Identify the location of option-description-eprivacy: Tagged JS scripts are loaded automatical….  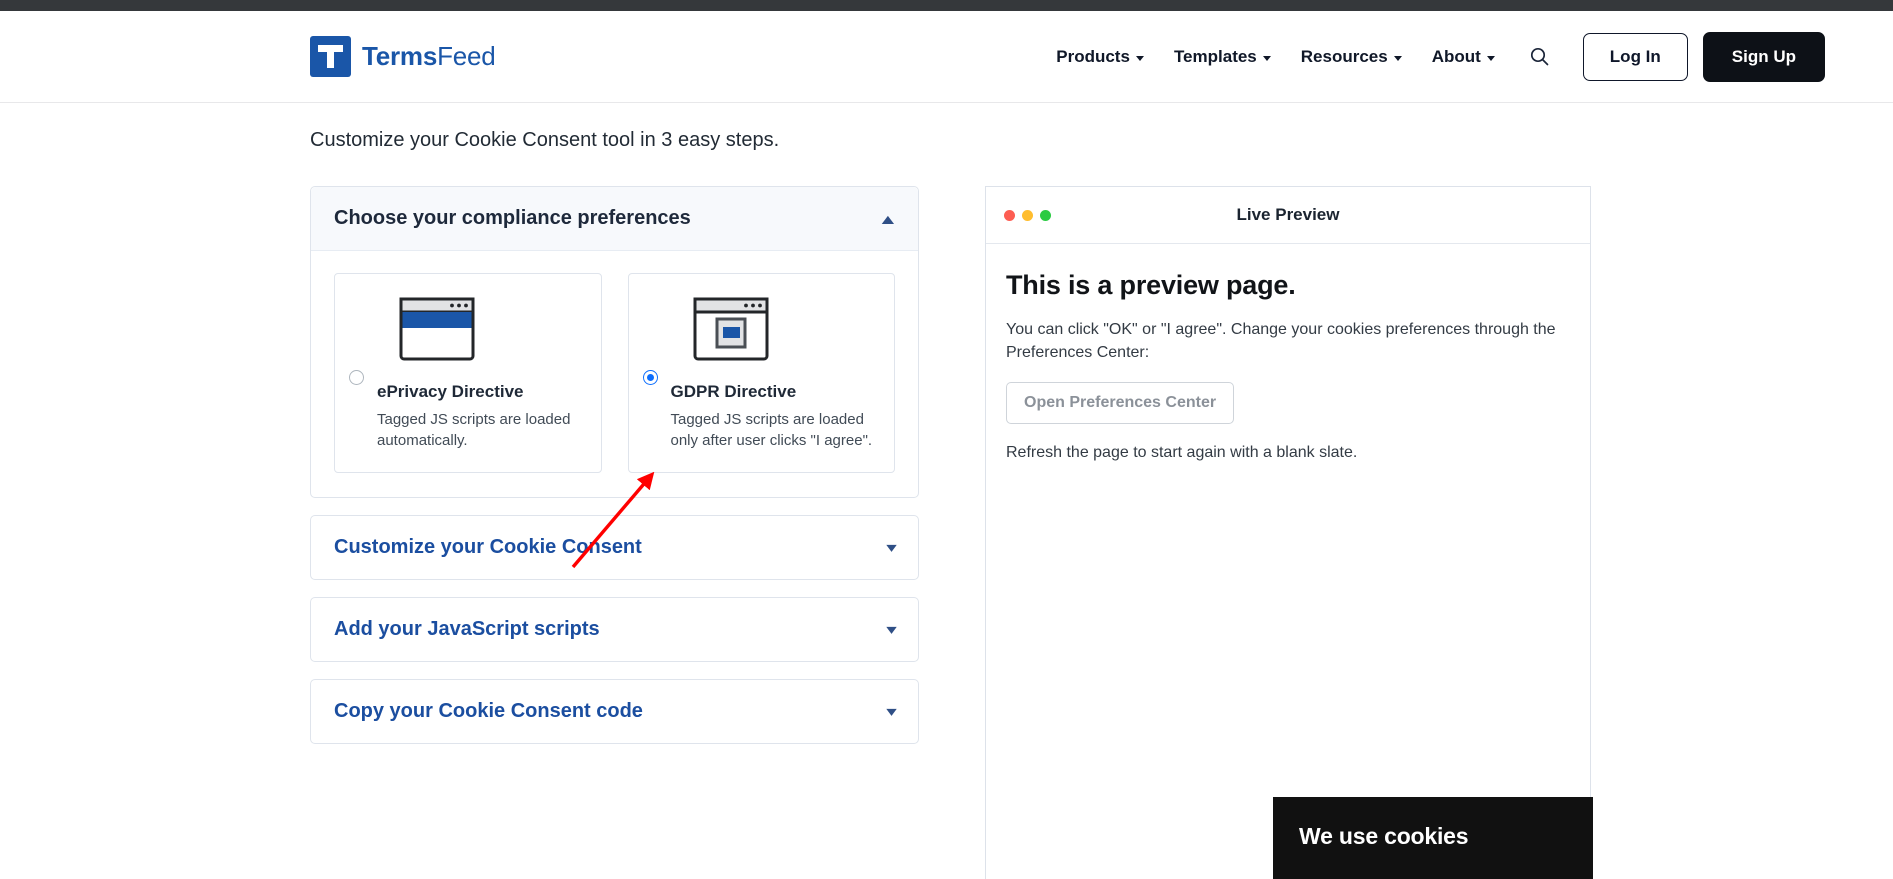
(474, 430).